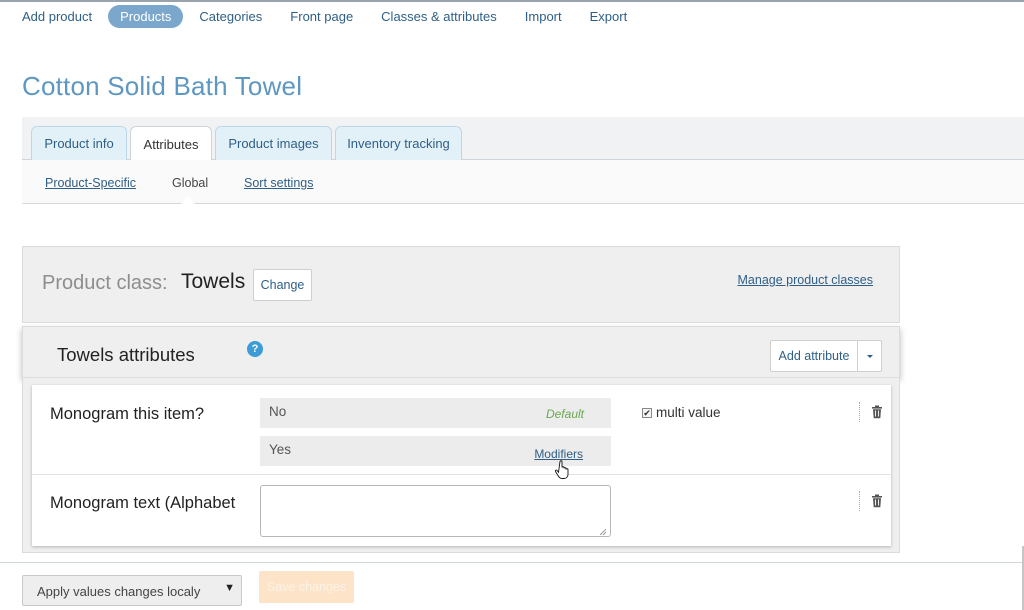 The height and width of the screenshot is (610, 1024). What do you see at coordinates (143, 503) in the screenshot?
I see `attribute-name: Monogram text (Alphabet` at bounding box center [143, 503].